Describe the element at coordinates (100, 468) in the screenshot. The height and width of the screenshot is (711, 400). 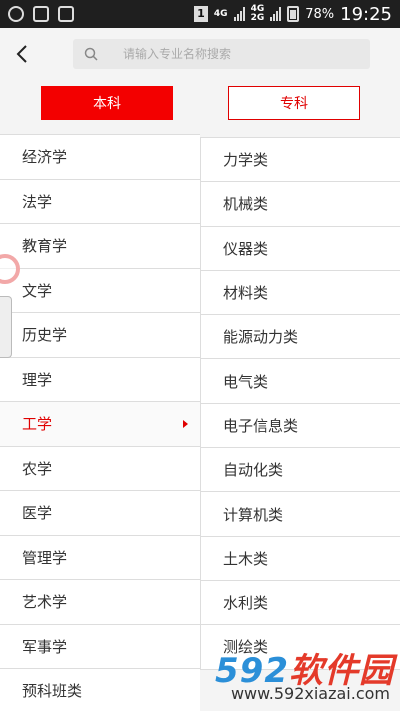
I see `category-item: 农学` at that location.